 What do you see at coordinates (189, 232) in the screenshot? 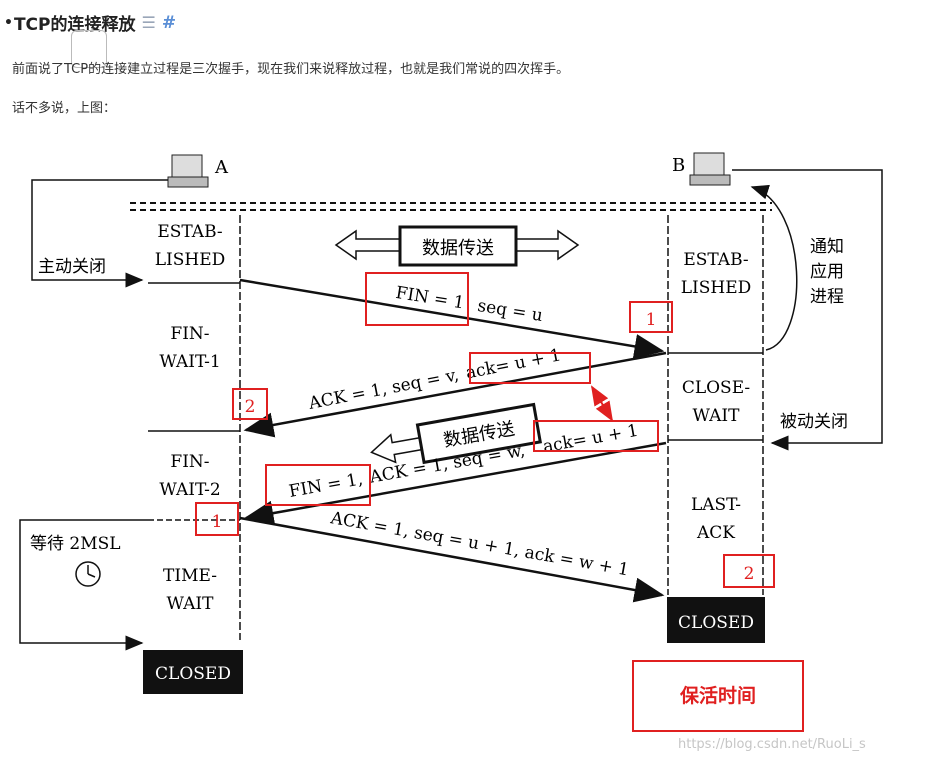
I see `a-state-estab-1: ESTAB-` at bounding box center [189, 232].